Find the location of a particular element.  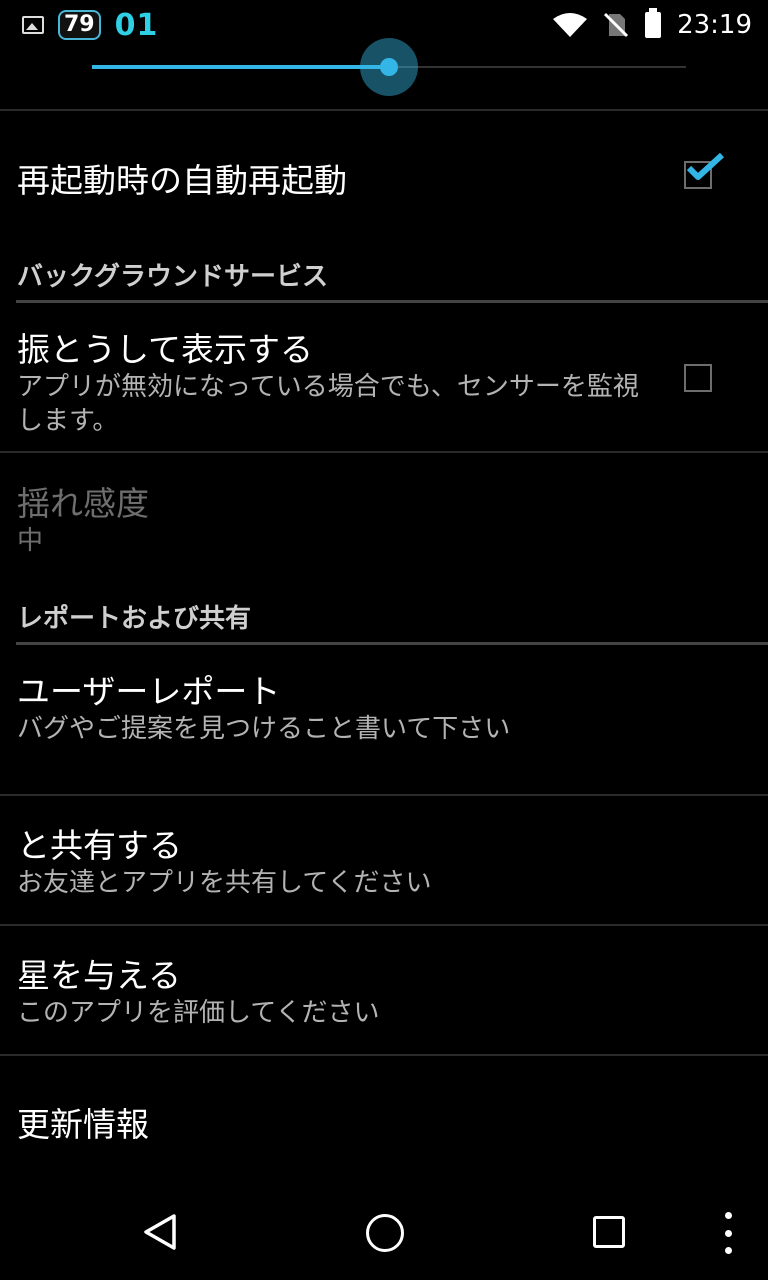

recent-apps-icon is located at coordinates (609, 1232).